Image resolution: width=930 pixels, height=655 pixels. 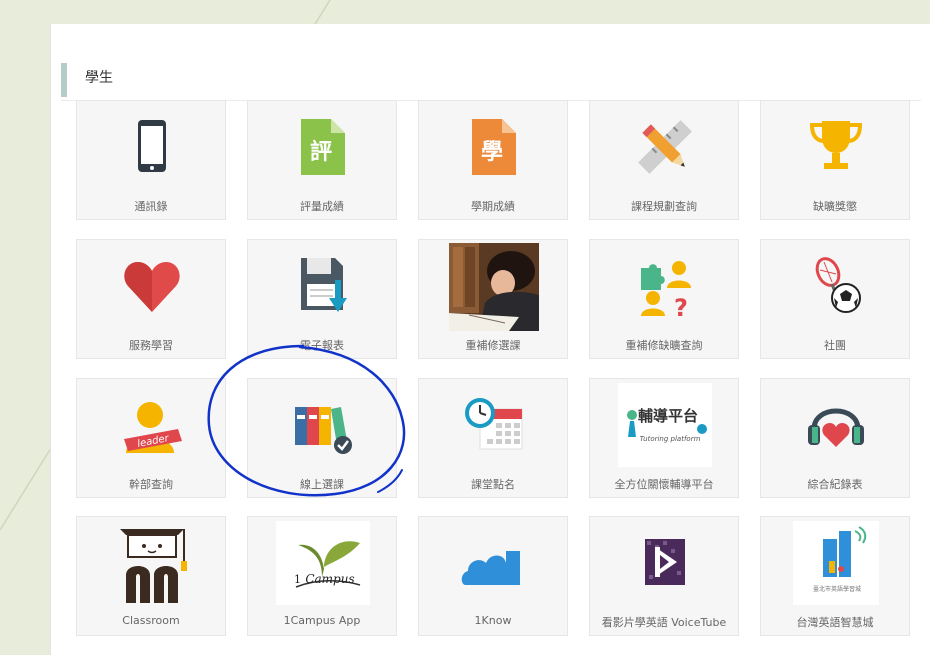 I want to click on grade-document-icon: 評, so click(x=323, y=147).